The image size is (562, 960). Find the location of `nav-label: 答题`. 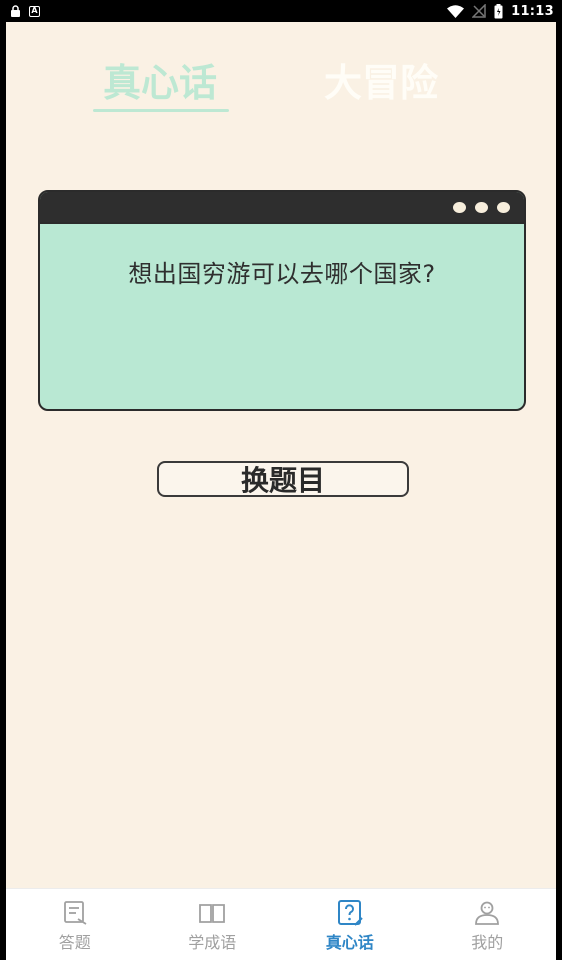

nav-label: 答题 is located at coordinates (74, 942).